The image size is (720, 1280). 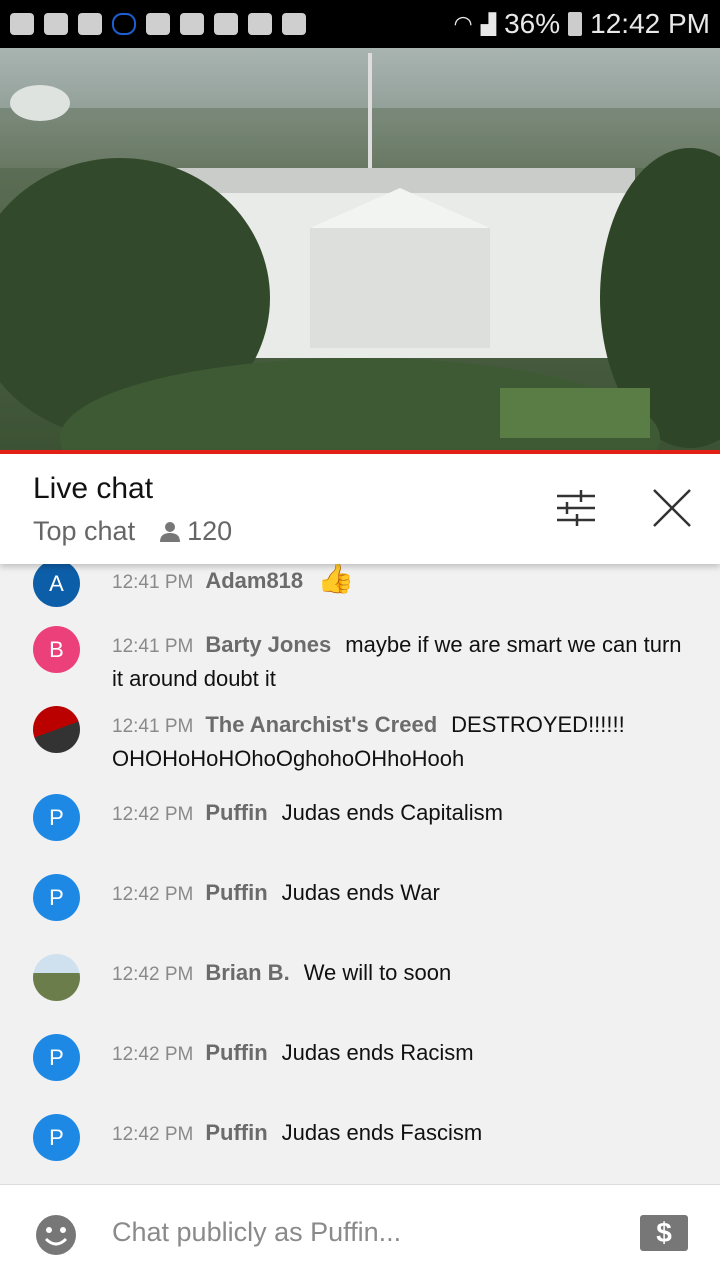 I want to click on app-icon, so click(x=22, y=24).